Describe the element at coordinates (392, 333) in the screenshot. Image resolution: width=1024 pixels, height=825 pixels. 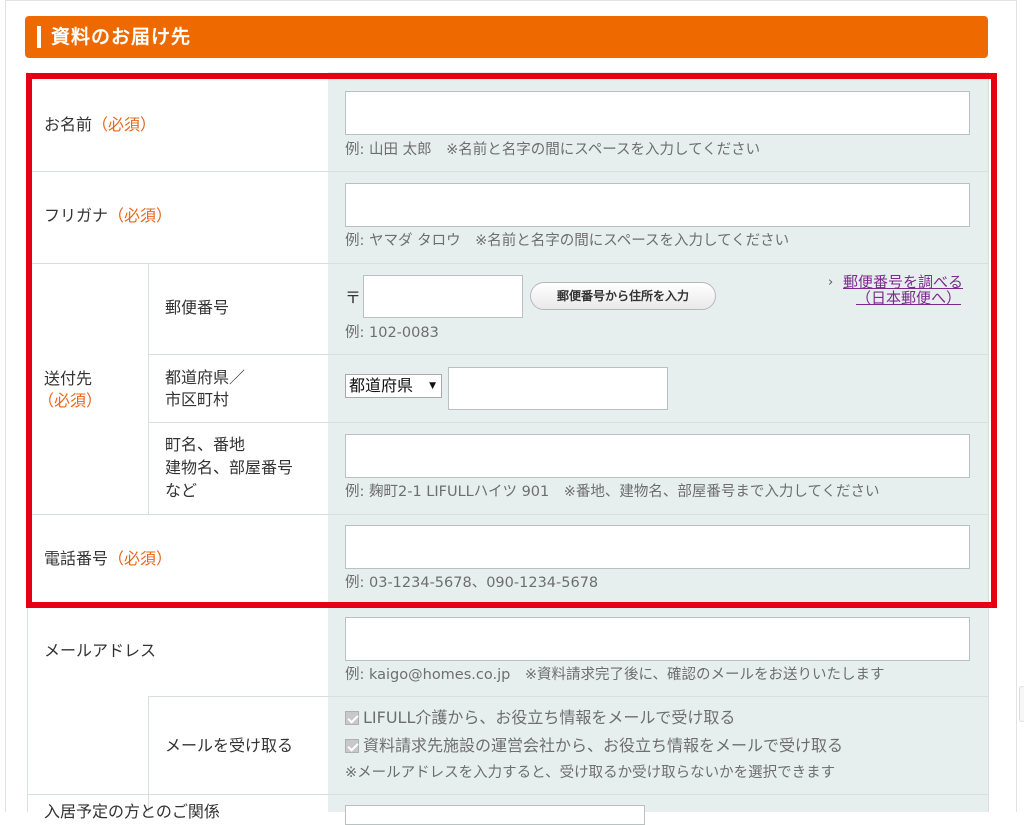
I see `postal-hint: 例: 102-0083` at that location.